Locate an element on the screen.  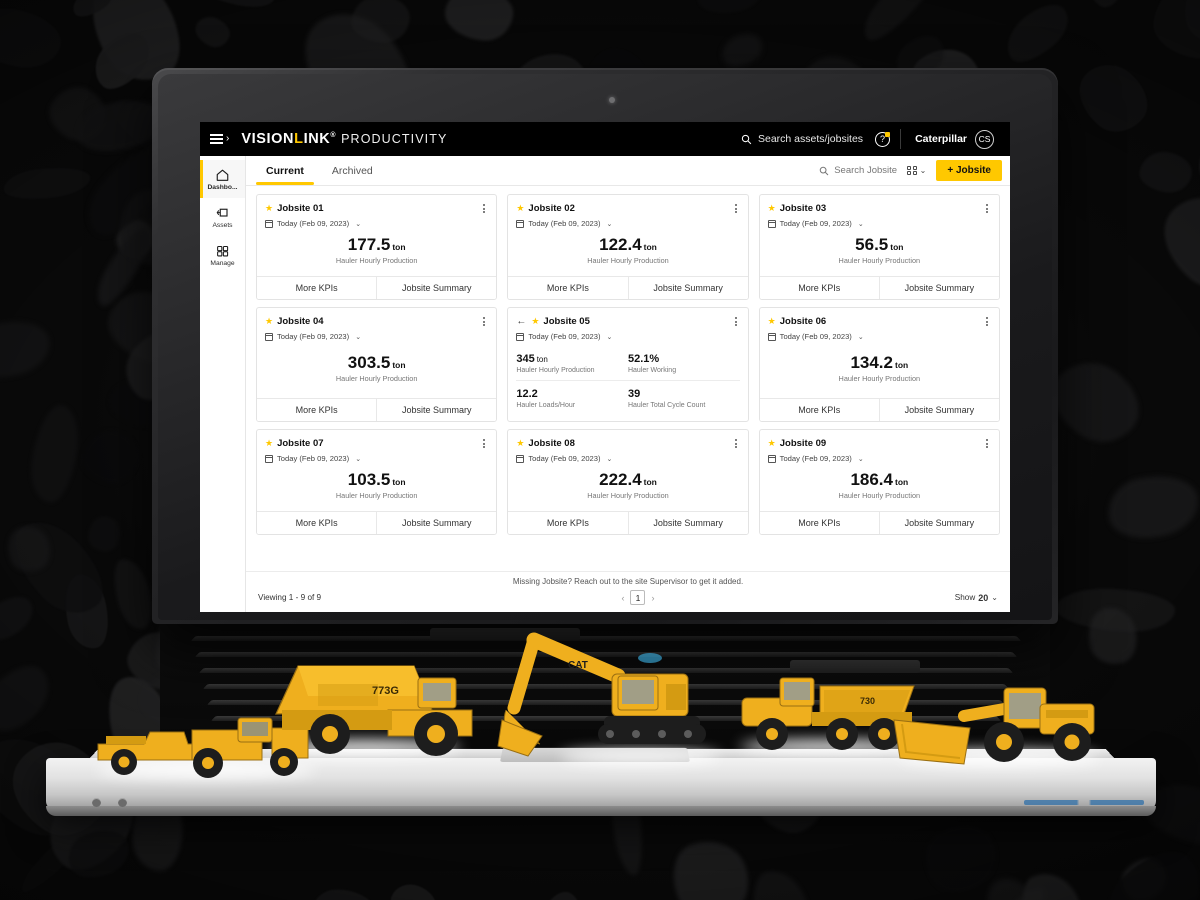
view-toggle-button: ⌄ is located at coordinates (916, 170).